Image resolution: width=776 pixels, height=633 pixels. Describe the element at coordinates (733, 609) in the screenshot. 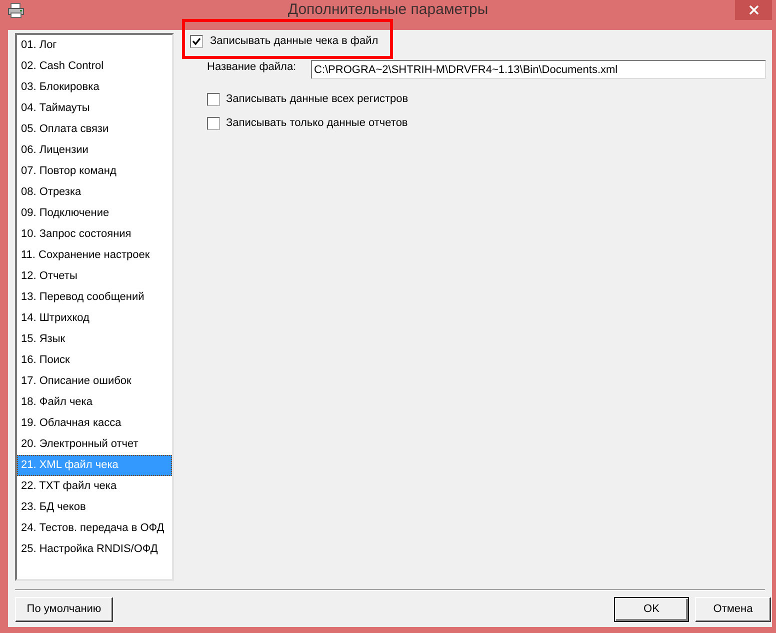

I see `cancel-button: Отмена` at that location.